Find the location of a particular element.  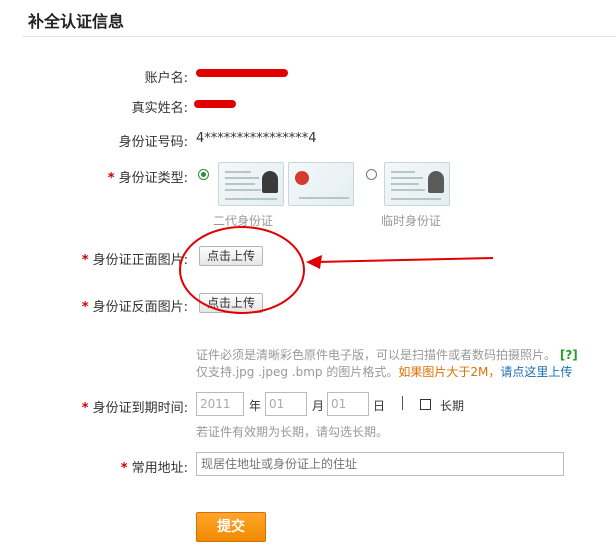

id-number-label: 身份证号码: is located at coordinates (153, 142).